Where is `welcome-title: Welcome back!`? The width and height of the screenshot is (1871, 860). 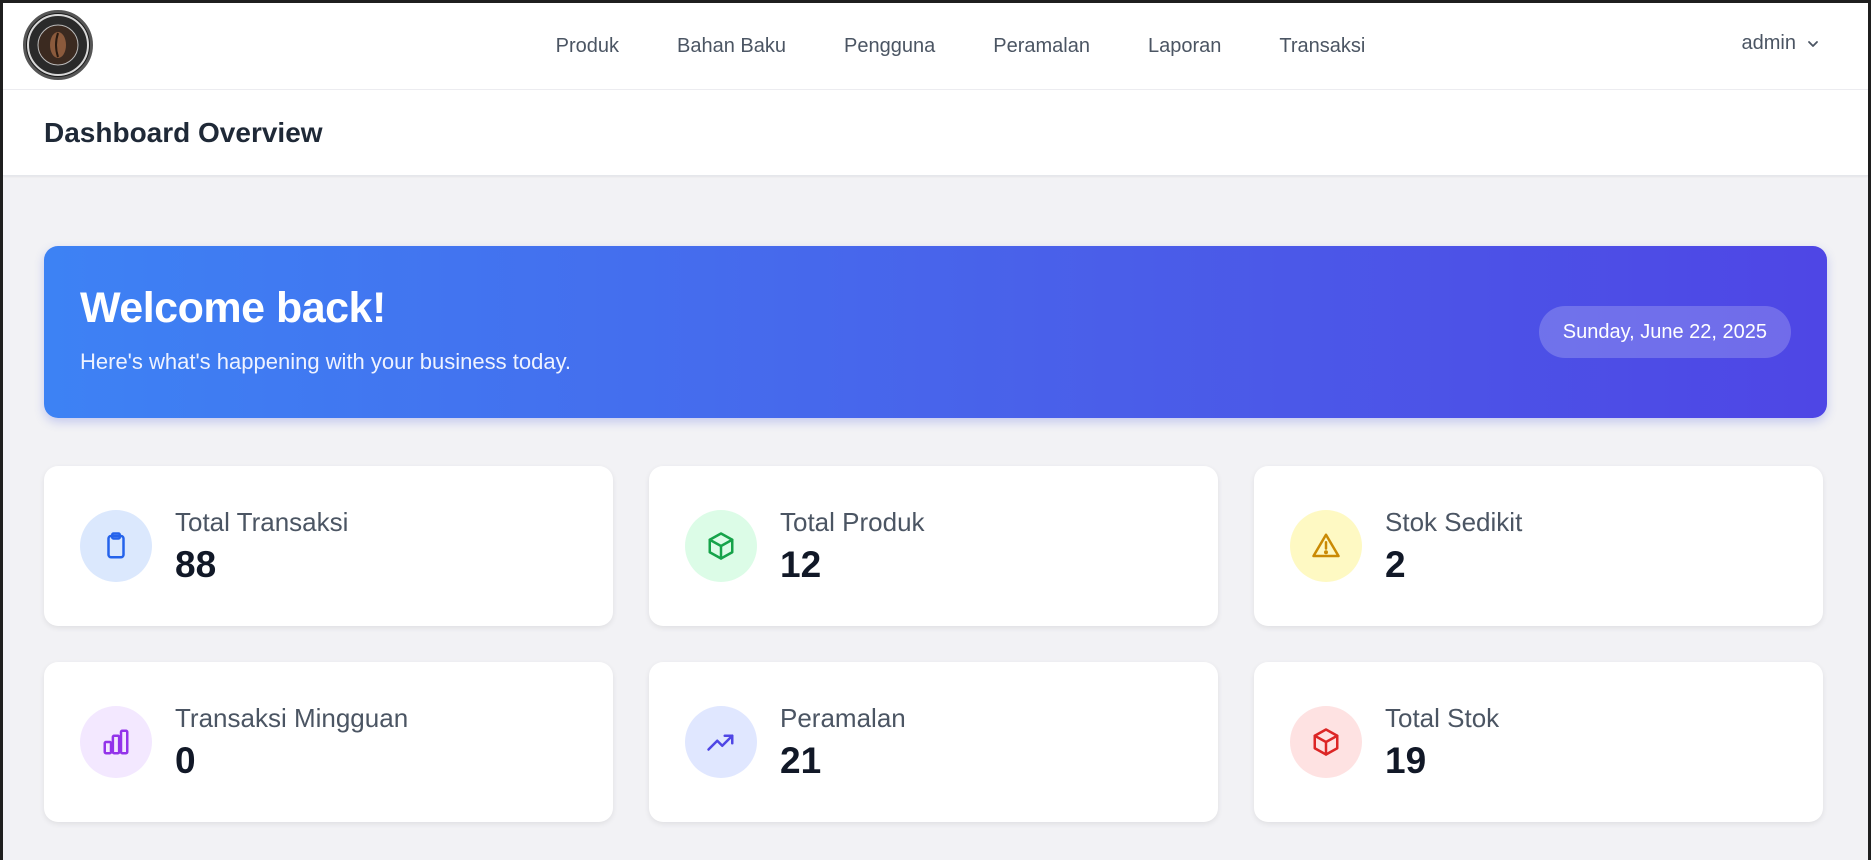 welcome-title: Welcome back! is located at coordinates (233, 308).